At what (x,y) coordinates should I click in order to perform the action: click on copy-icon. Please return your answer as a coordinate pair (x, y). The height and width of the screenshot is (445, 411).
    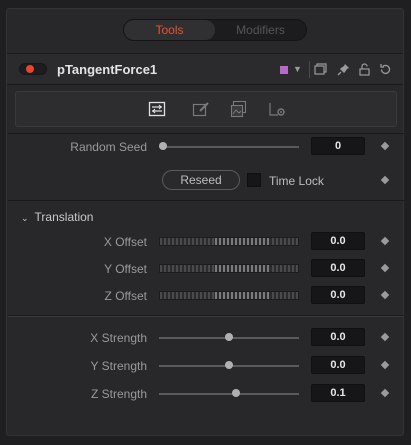
    Looking at the image, I should click on (320, 69).